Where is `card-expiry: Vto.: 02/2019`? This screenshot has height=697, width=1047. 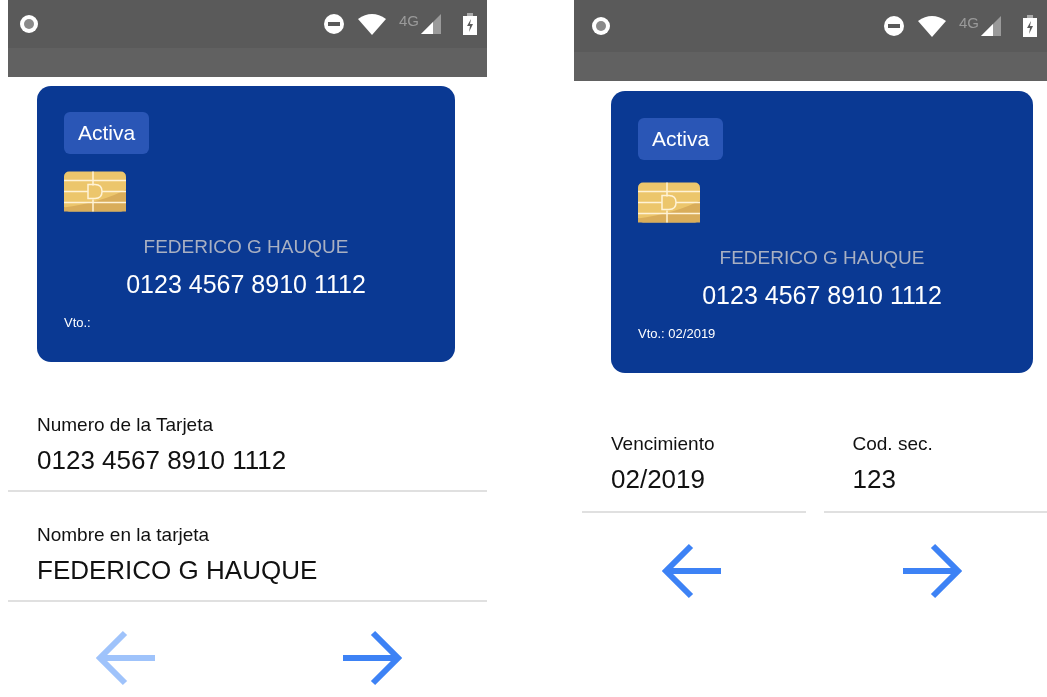 card-expiry: Vto.: 02/2019 is located at coordinates (677, 333).